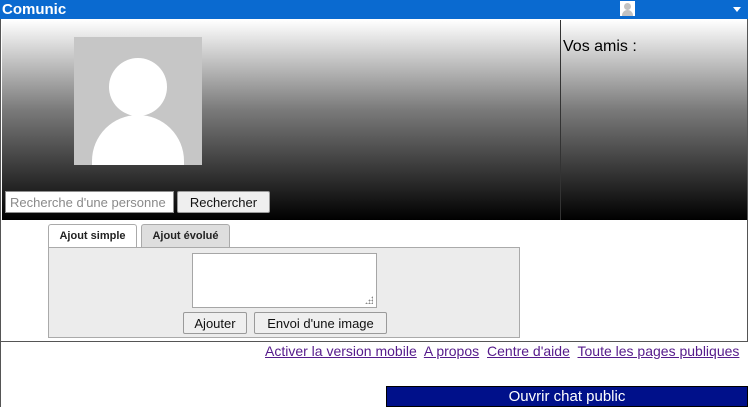 Image resolution: width=748 pixels, height=407 pixels. I want to click on open-public-chat-button: Ouvrir chat public, so click(567, 396).